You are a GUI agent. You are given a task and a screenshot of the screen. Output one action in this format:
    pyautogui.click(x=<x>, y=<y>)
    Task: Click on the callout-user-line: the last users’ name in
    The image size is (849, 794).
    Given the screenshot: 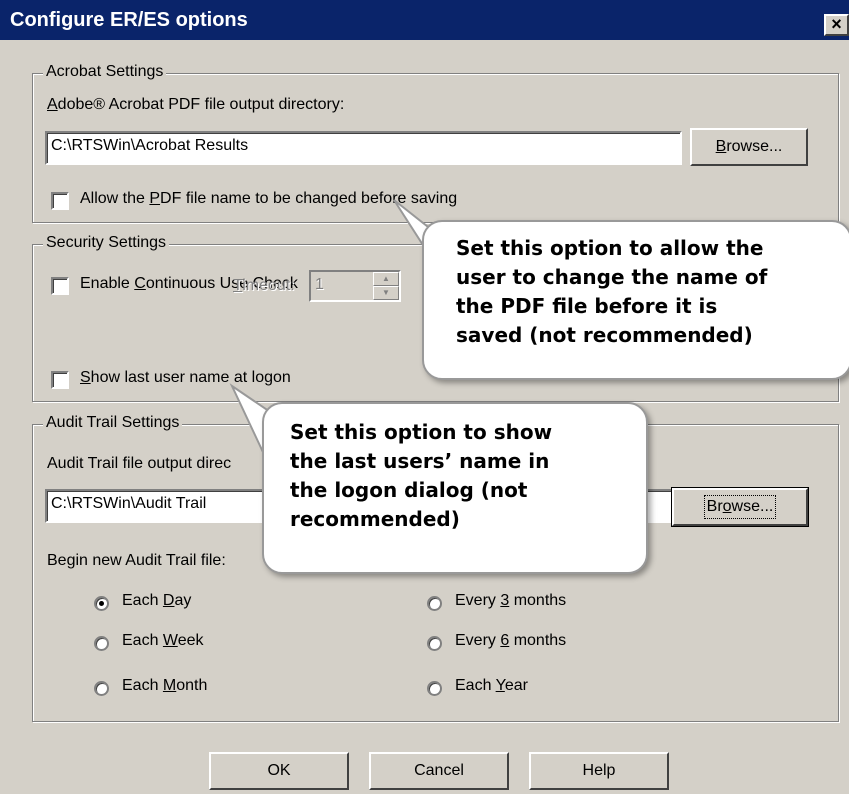 What is the action you would take?
    pyautogui.click(x=420, y=461)
    